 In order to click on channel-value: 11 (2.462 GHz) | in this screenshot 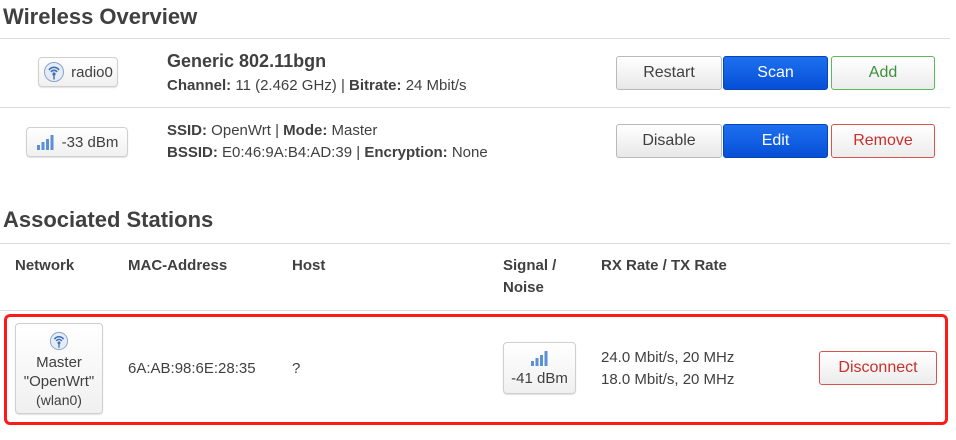, I will do `click(290, 85)`.